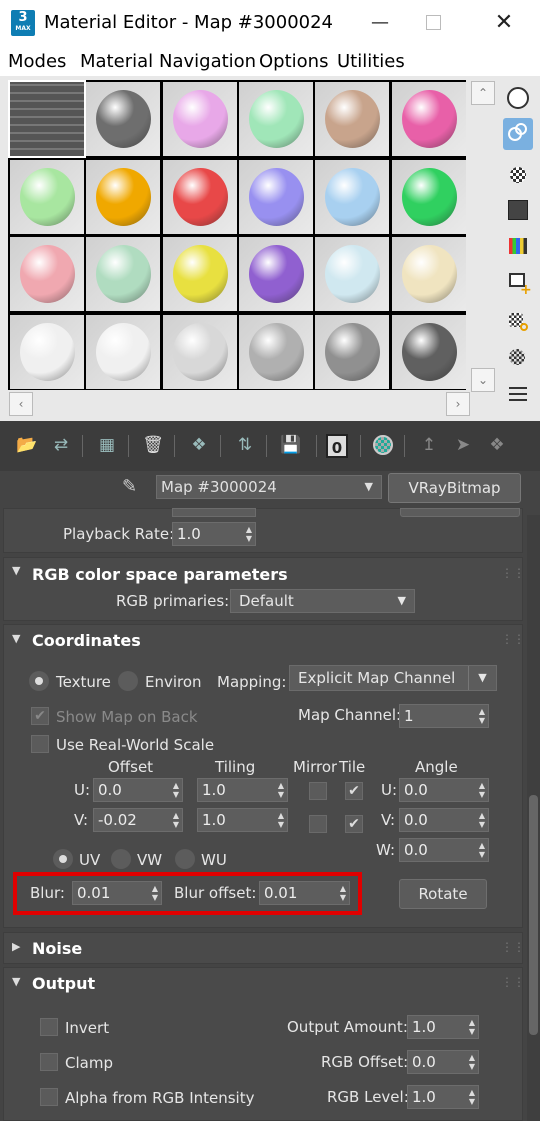 This screenshot has height=1121, width=540. I want to click on v-offset-spinner: -0.02 ▲ ▼, so click(138, 820).